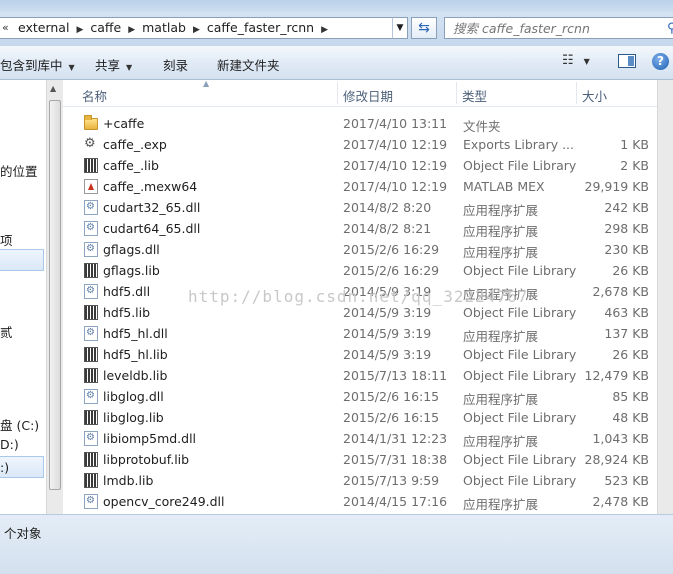 Image resolution: width=673 pixels, height=574 pixels. Describe the element at coordinates (150, 186) in the screenshot. I see `file-name: caffe_.mexw64` at that location.